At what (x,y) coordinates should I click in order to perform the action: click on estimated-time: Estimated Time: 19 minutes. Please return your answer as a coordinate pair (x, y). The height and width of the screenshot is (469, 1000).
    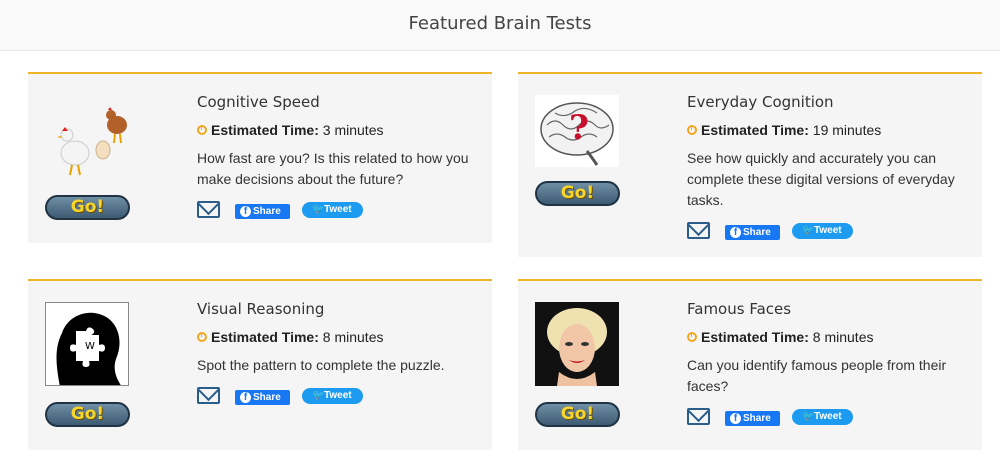
    Looking at the image, I should click on (784, 130).